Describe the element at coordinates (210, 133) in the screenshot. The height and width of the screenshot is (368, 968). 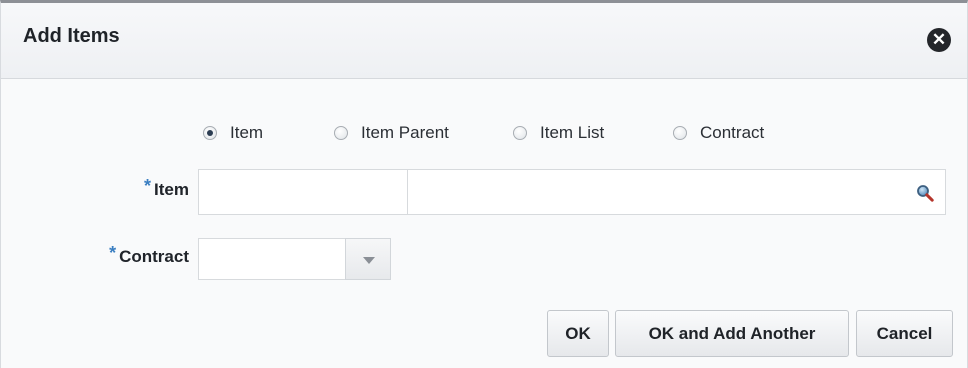
I see `radio-button-selected` at that location.